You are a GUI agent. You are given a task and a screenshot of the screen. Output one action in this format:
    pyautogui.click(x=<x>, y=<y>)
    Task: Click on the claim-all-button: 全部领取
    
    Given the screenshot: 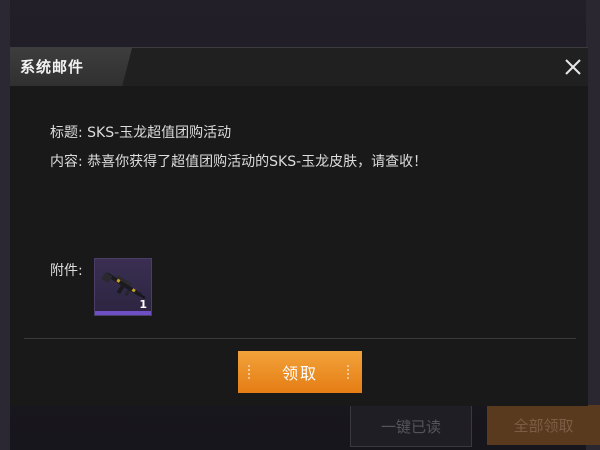 What is the action you would take?
    pyautogui.click(x=543, y=425)
    